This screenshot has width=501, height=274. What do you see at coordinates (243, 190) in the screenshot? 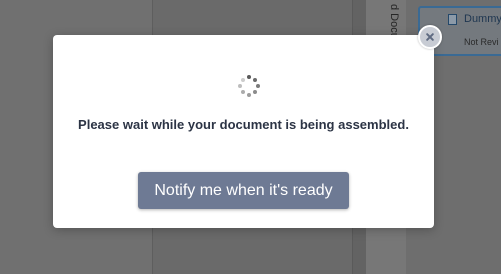
I see `notify-button: Notify me when it's ready` at bounding box center [243, 190].